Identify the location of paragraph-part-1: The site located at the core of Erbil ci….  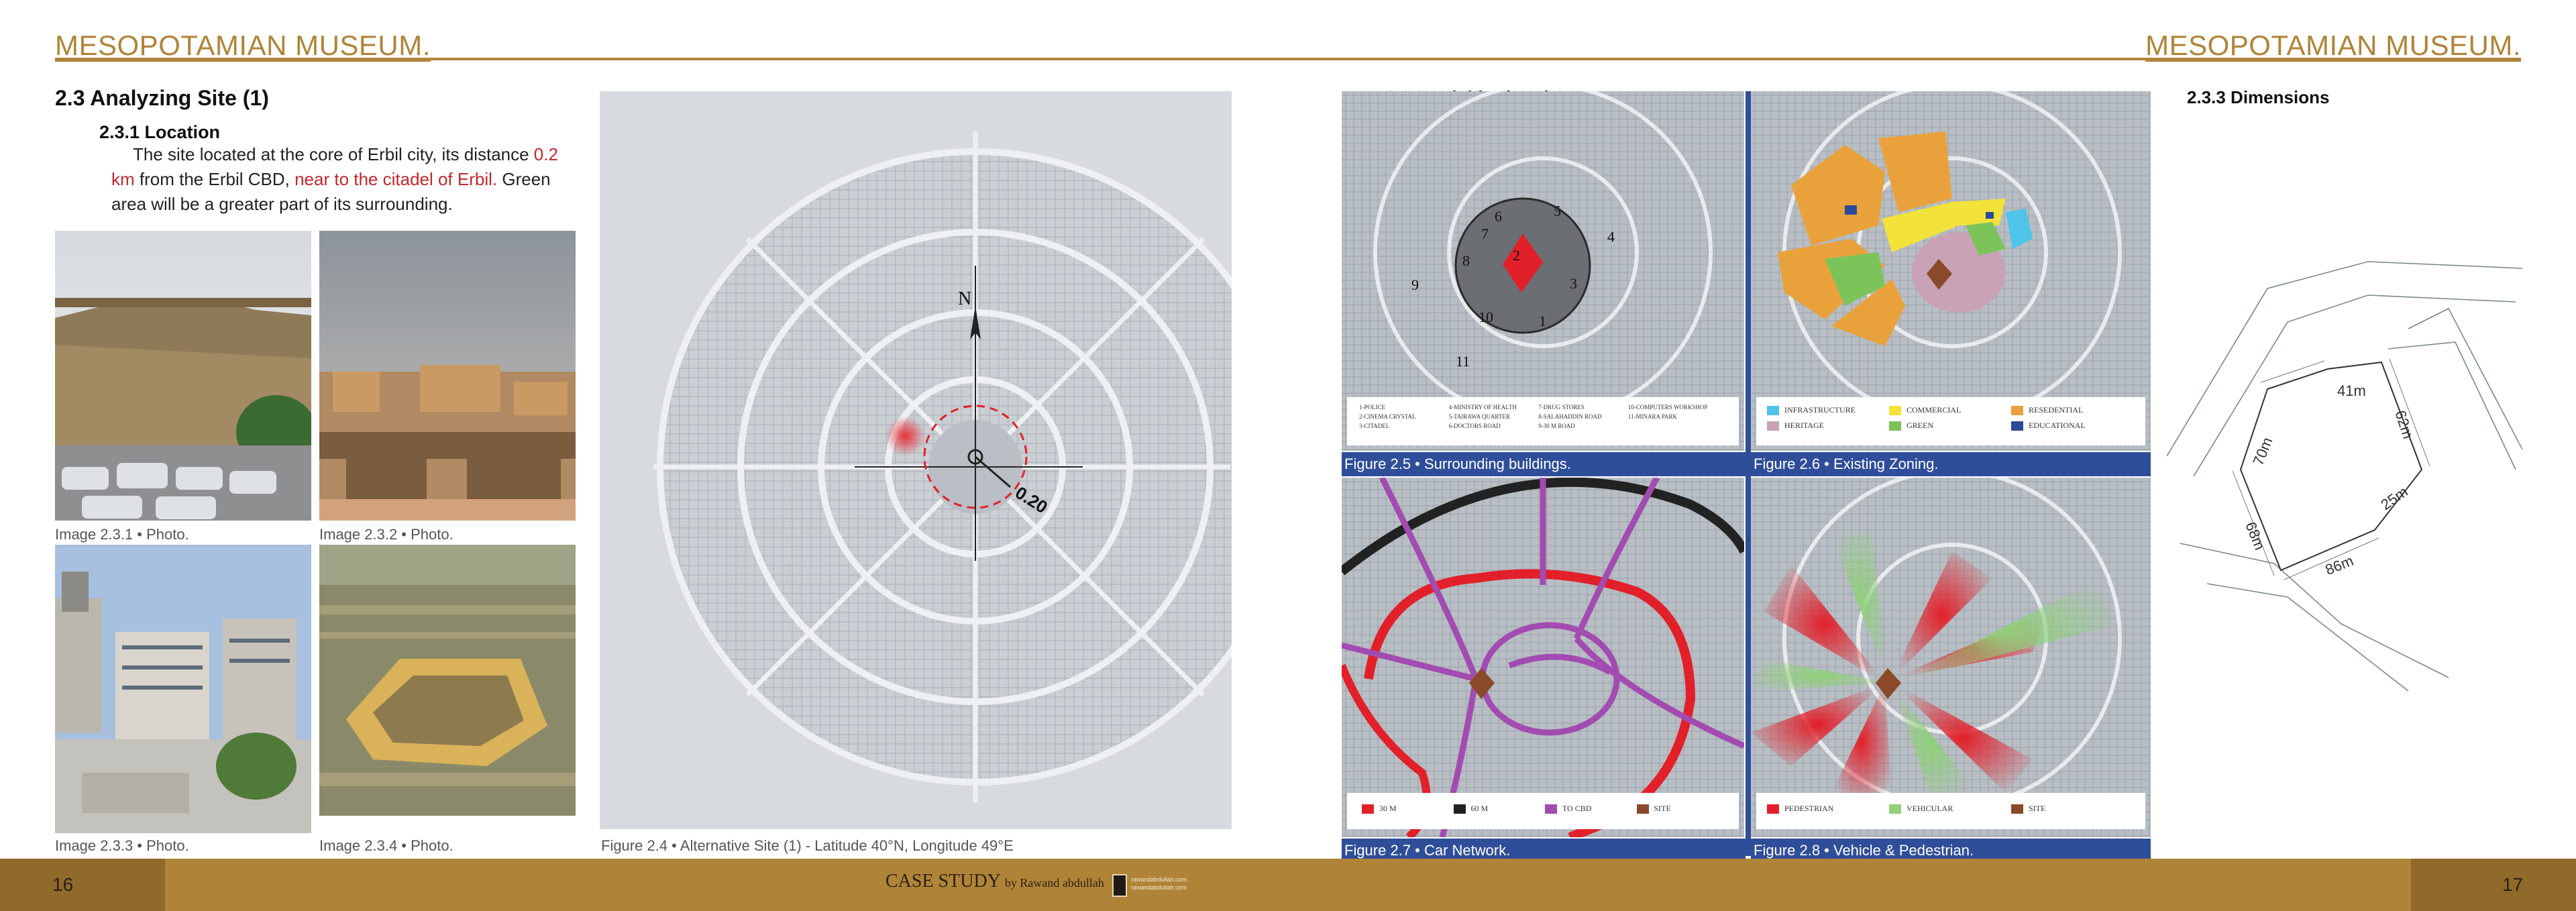
(333, 154).